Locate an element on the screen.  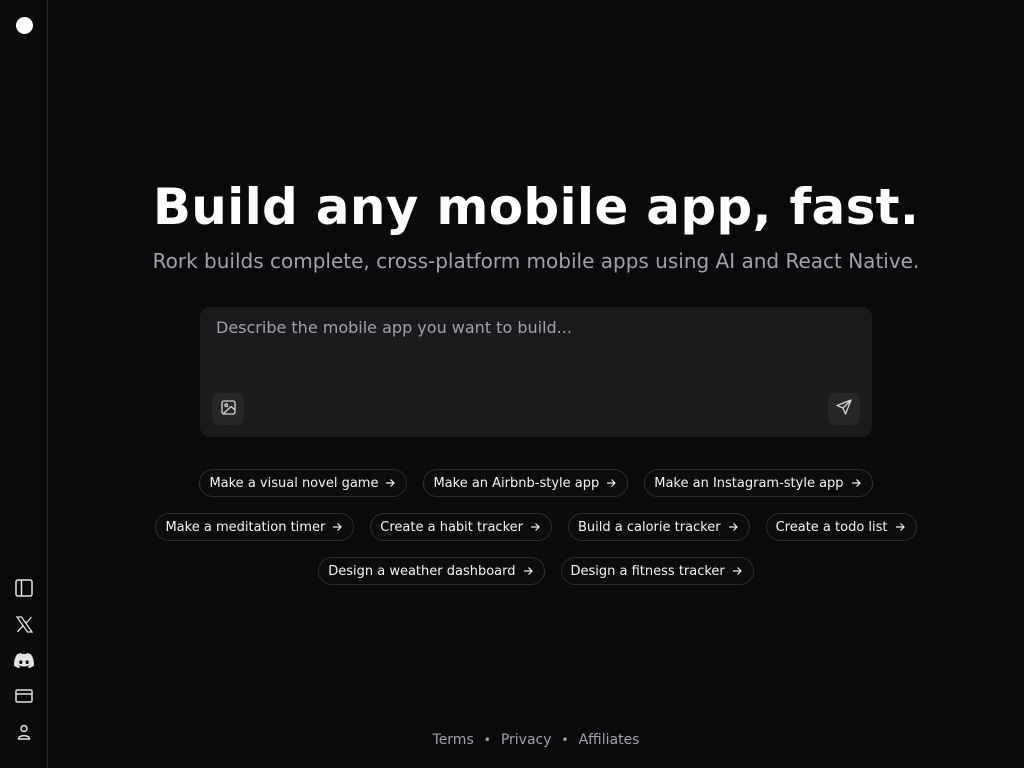
suggestion-label: Create a habit tracker is located at coordinates (451, 527).